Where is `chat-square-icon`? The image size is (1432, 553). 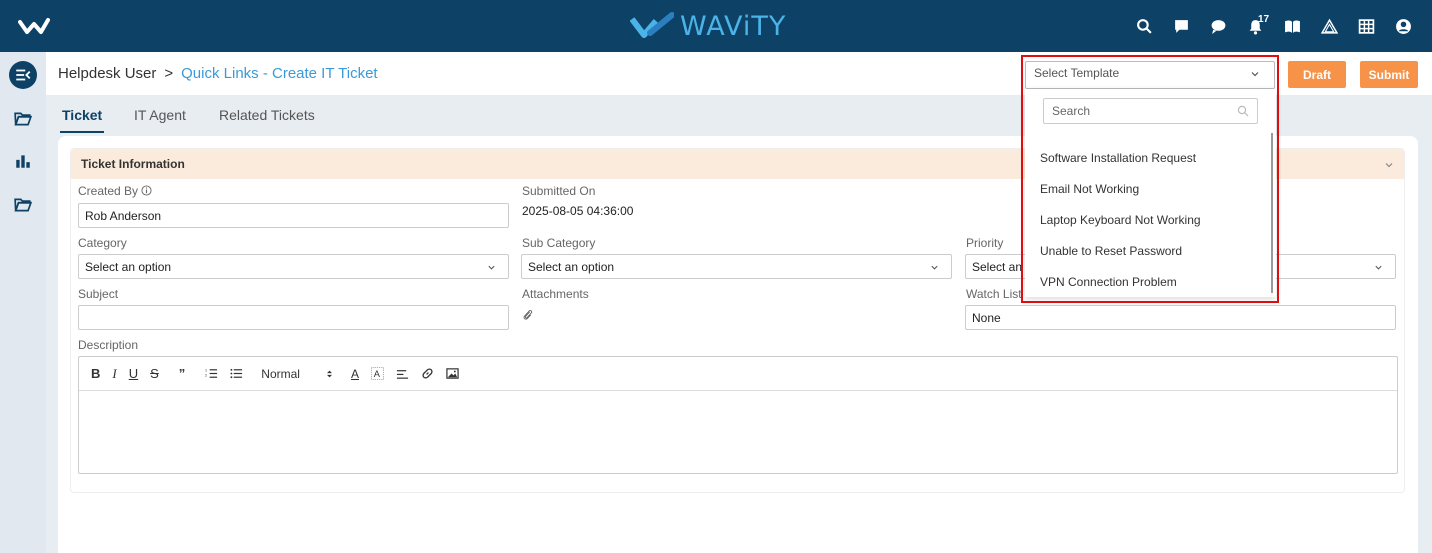
chat-square-icon is located at coordinates (1181, 26).